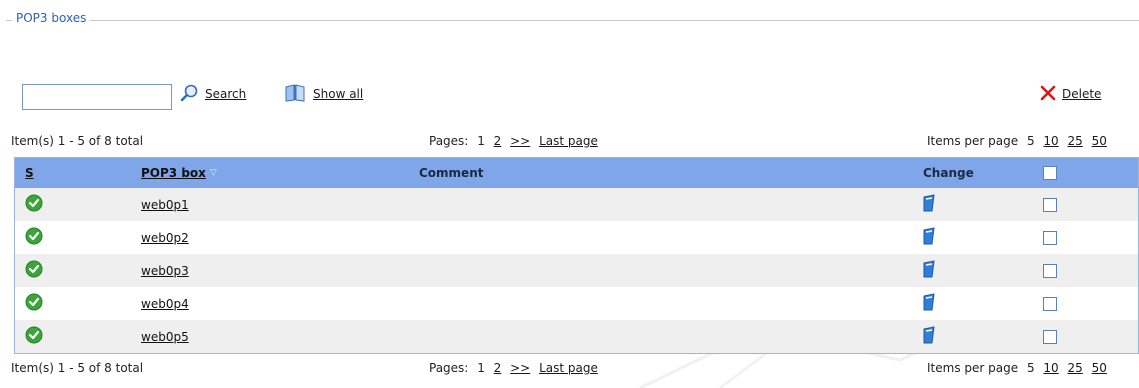  What do you see at coordinates (226, 94) in the screenshot?
I see `search-label: Search` at bounding box center [226, 94].